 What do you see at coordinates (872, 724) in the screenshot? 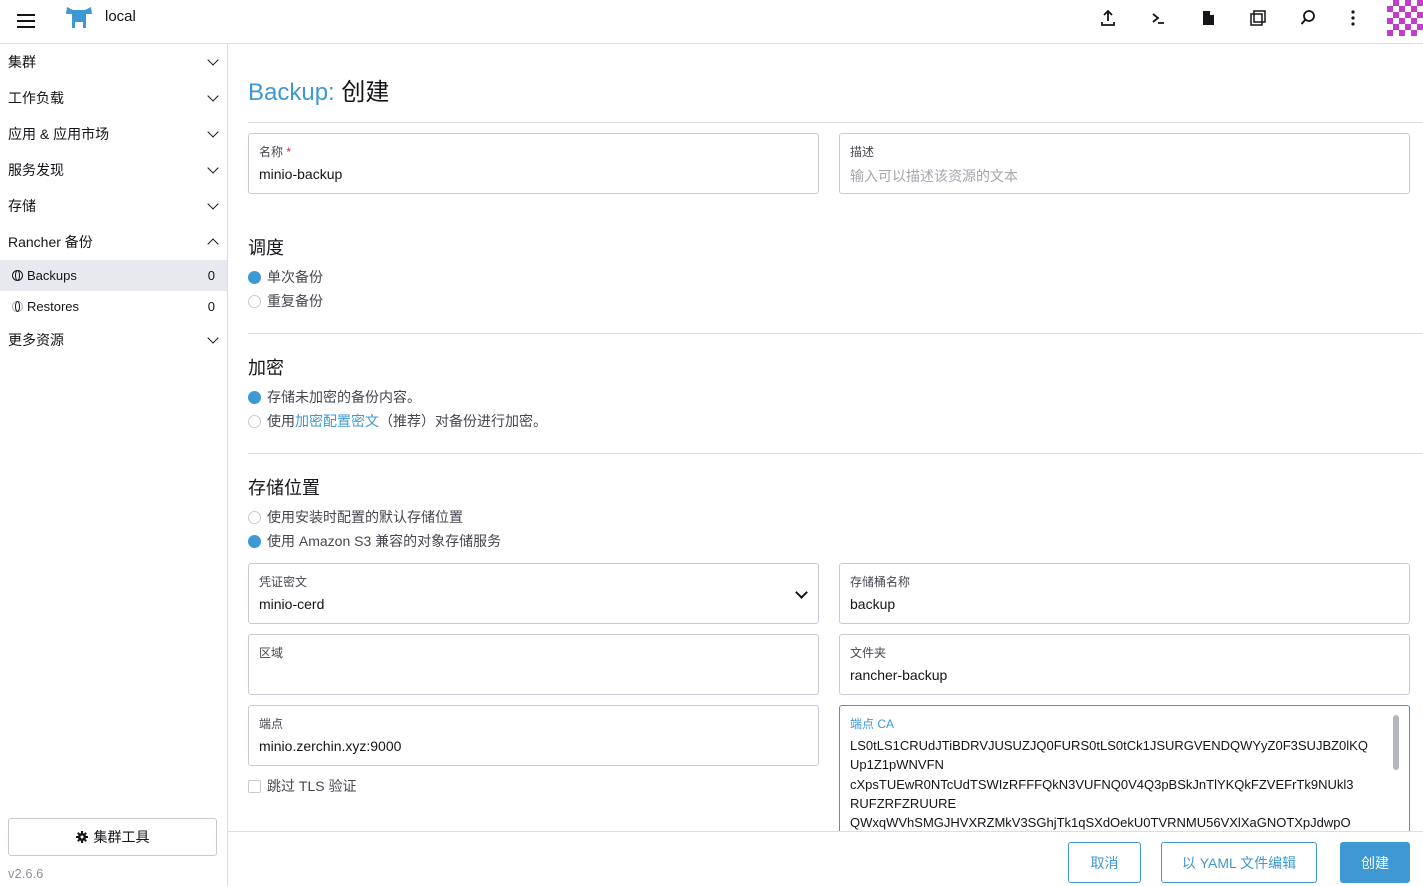
I see `endpoint-ca-label: 端点 CA` at bounding box center [872, 724].